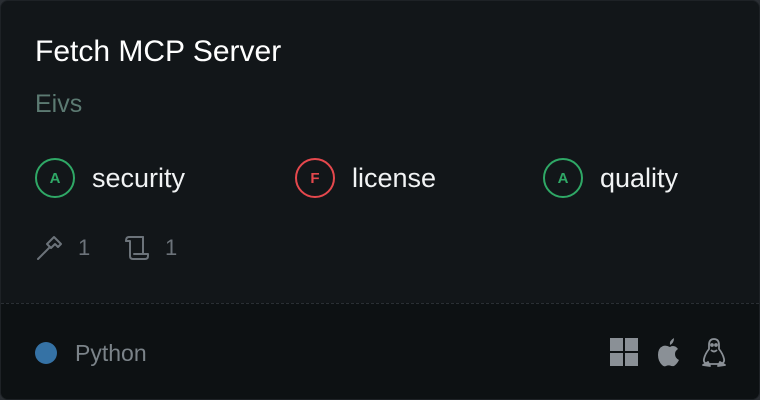 The height and width of the screenshot is (400, 760). I want to click on prompts-stat: 1, so click(149, 248).